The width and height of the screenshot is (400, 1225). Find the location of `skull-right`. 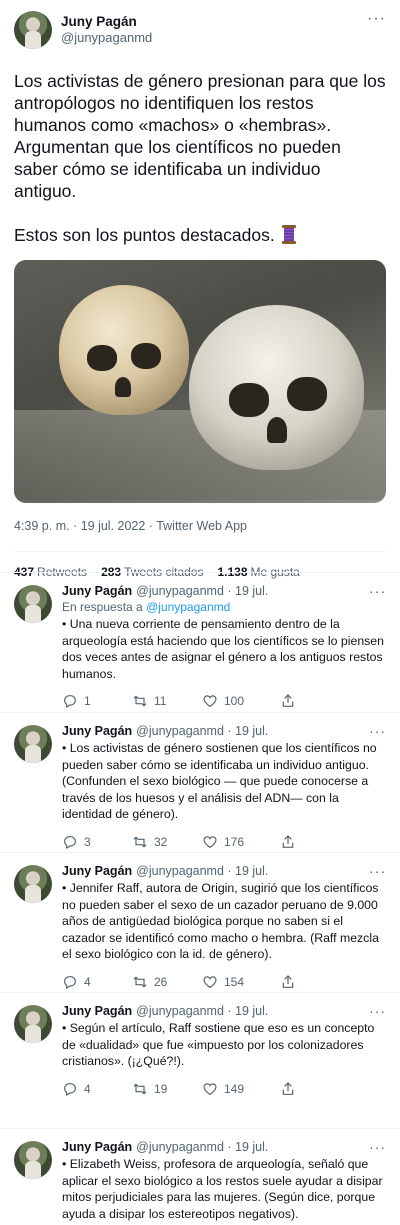

skull-right is located at coordinates (276, 387).